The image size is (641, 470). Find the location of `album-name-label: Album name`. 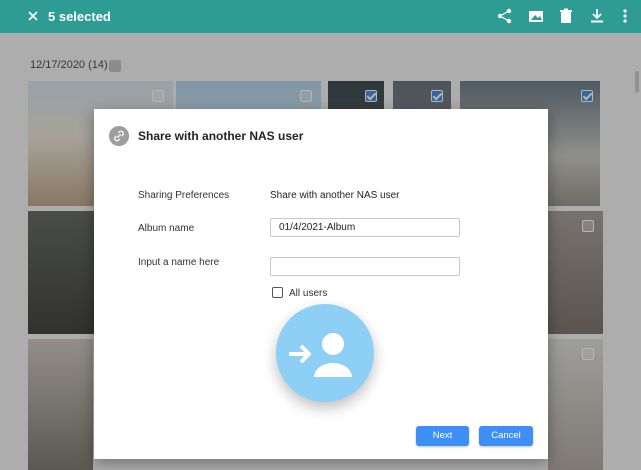

album-name-label: Album name is located at coordinates (166, 228).